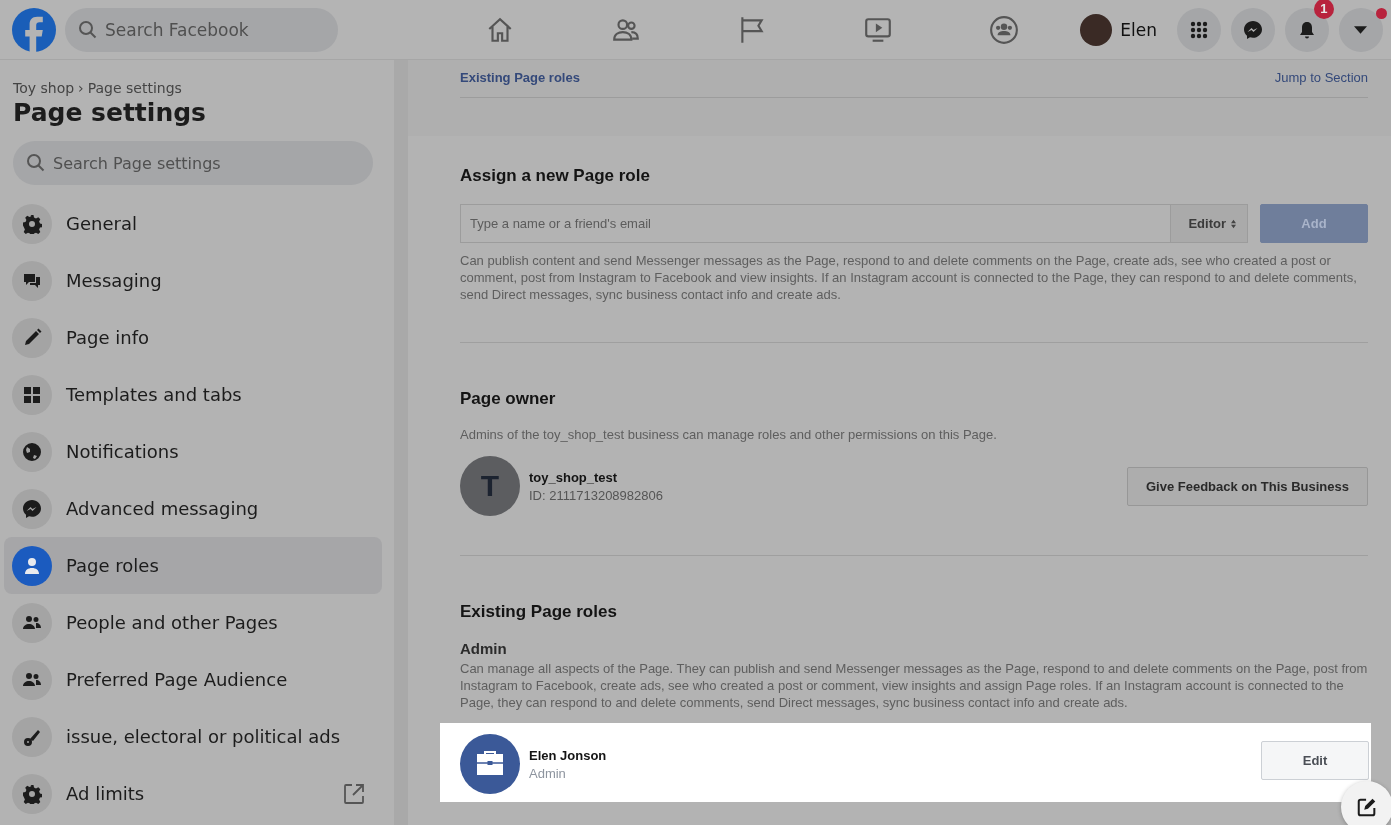 The width and height of the screenshot is (1391, 825). I want to click on sidebar-item: People and other Pages, so click(193, 622).